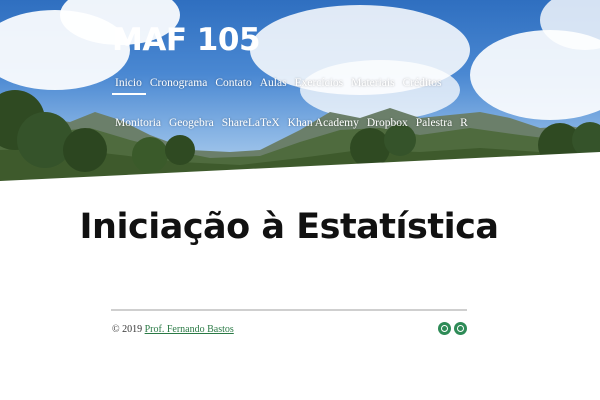 The width and height of the screenshot is (600, 400). Describe the element at coordinates (319, 83) in the screenshot. I see `nav-item-exercicios: Exercícios` at that location.